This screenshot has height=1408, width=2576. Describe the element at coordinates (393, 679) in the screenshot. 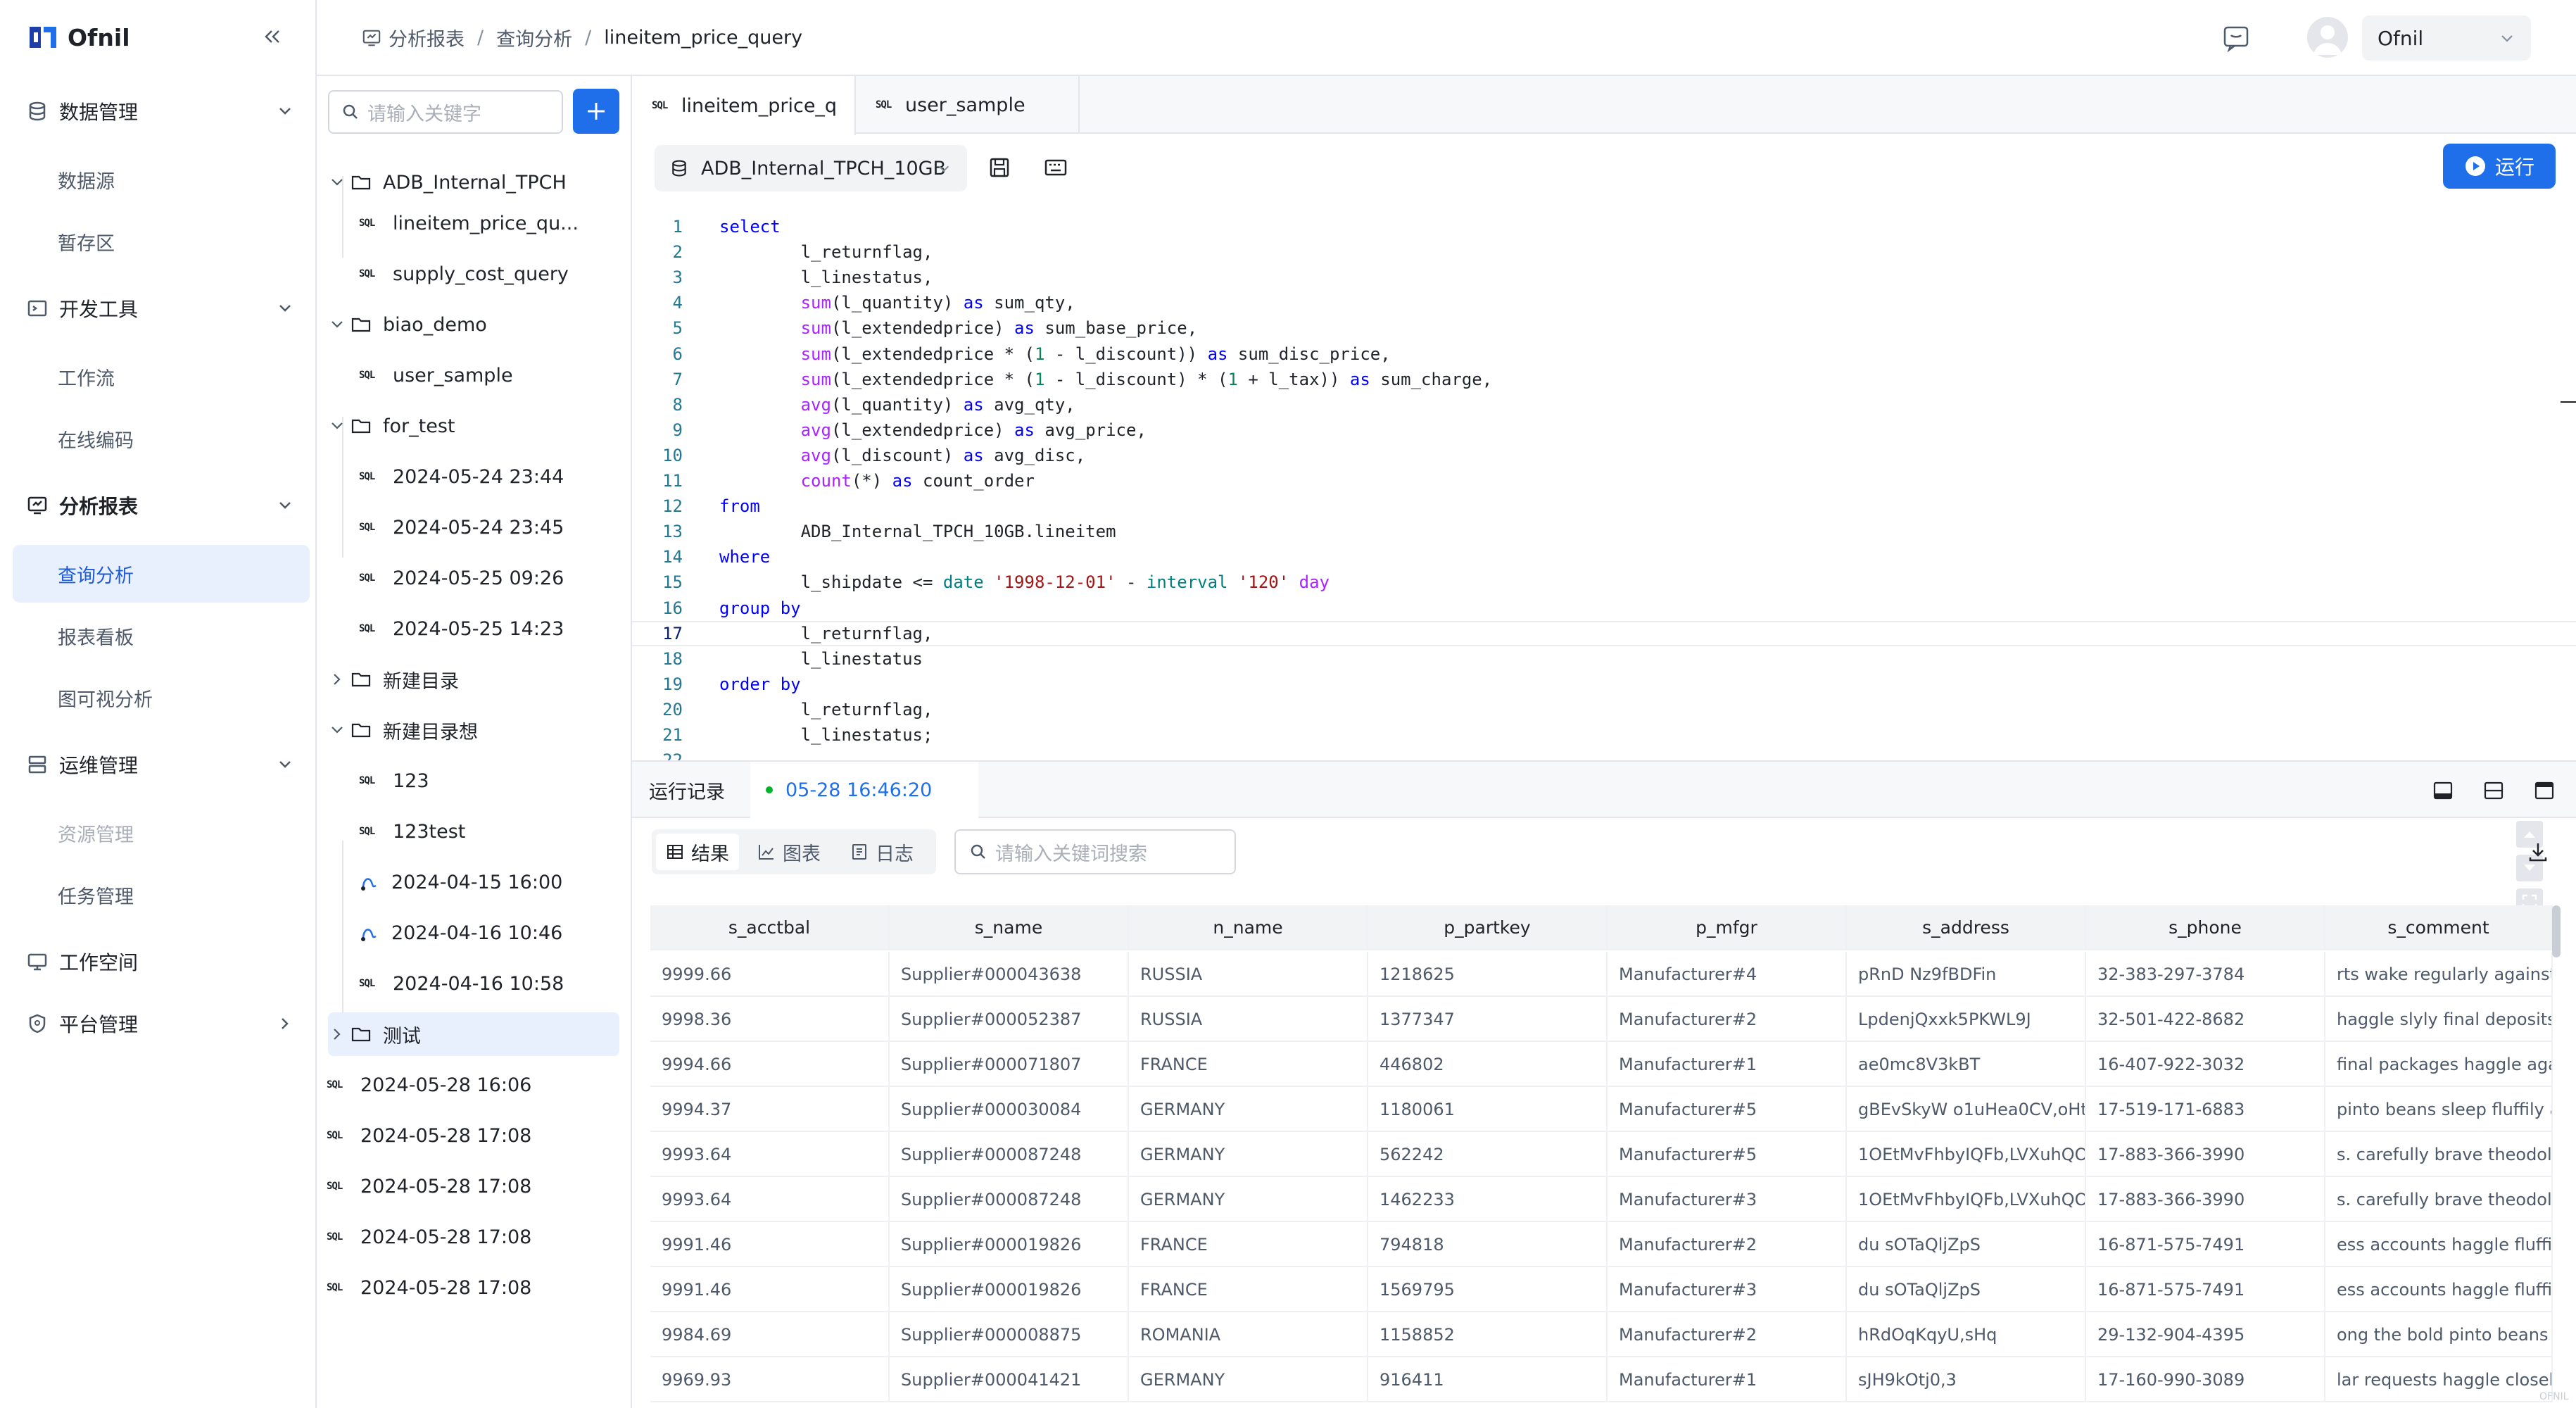

I see `tree-folder: 新建目录` at that location.